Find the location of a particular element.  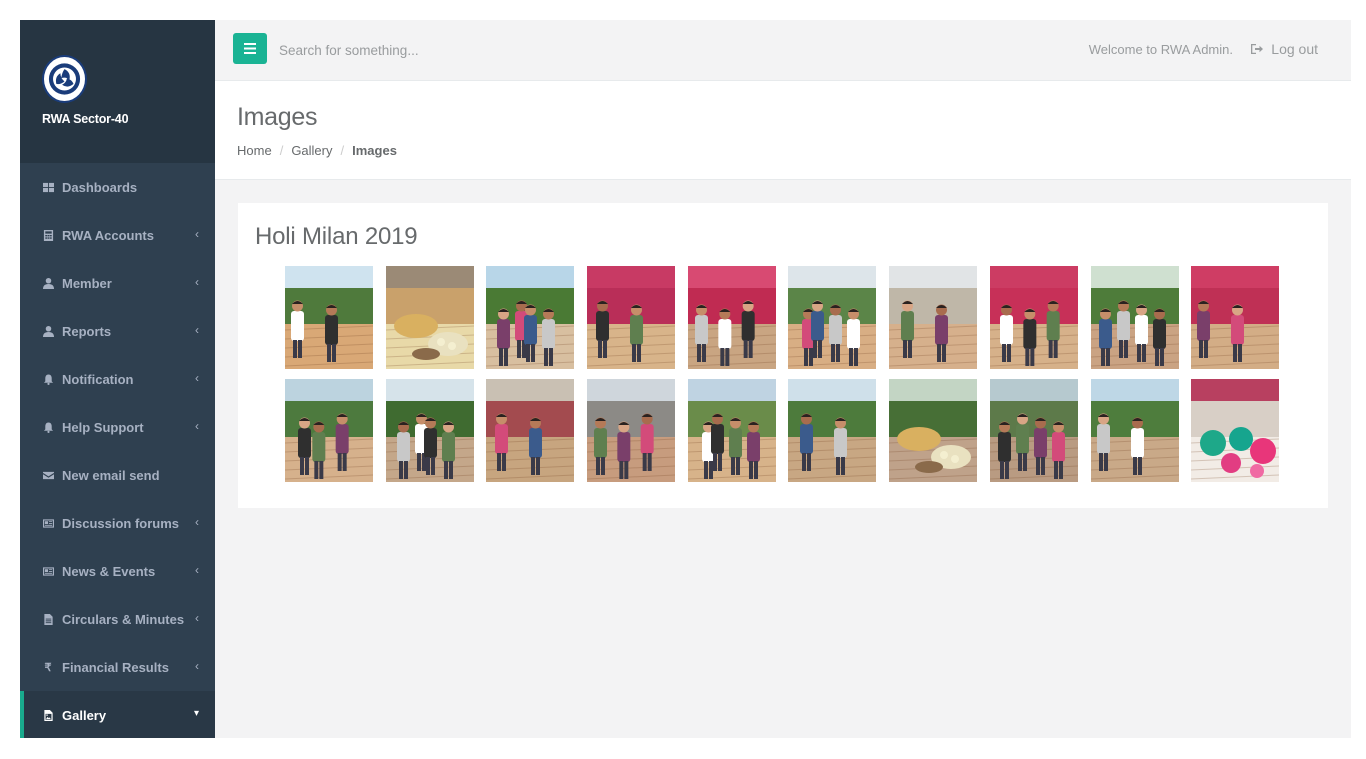

sidebar-item-circulars-minutes: Circulars & Minutes ‹ is located at coordinates (117, 619).